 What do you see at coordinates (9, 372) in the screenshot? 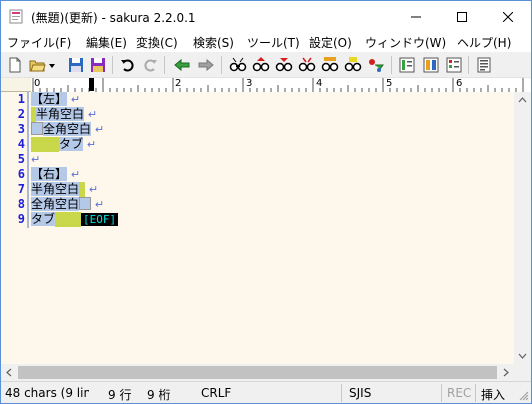
I see `scroll-left-icon` at bounding box center [9, 372].